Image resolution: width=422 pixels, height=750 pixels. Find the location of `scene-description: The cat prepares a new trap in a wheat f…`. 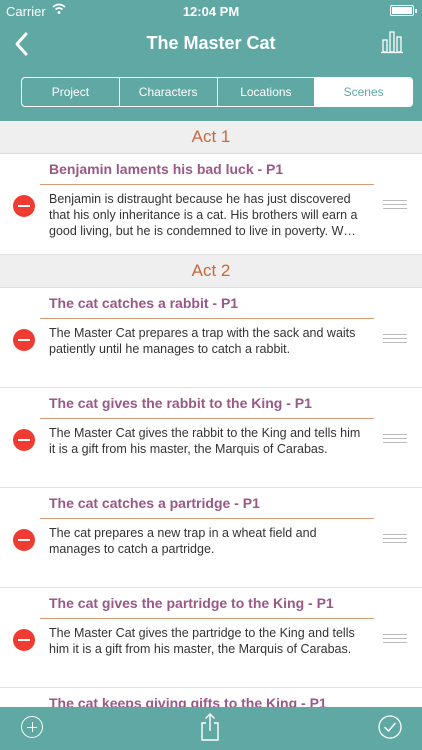

scene-description: The cat prepares a new trap in a wheat f… is located at coordinates (183, 541).